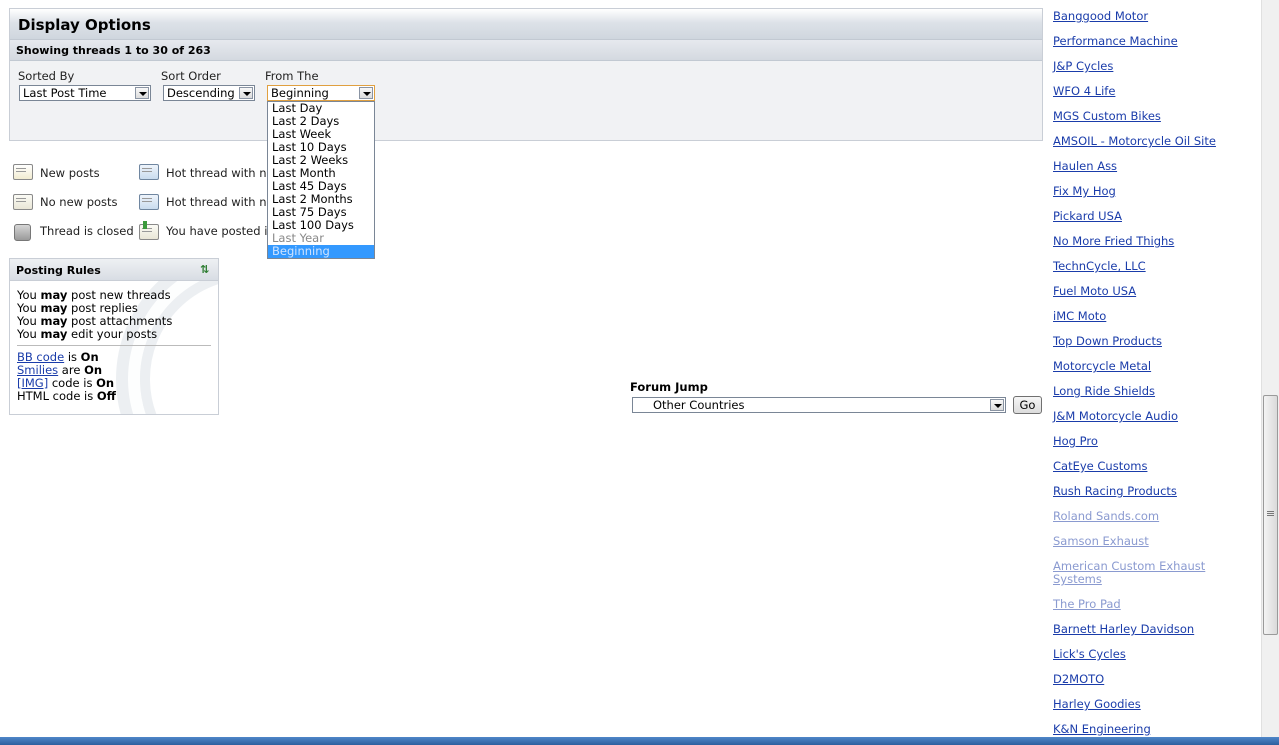 Image resolution: width=1279 pixels, height=745 pixels. What do you see at coordinates (1150, 341) in the screenshot?
I see `sponsor-link: Top Down Products` at bounding box center [1150, 341].